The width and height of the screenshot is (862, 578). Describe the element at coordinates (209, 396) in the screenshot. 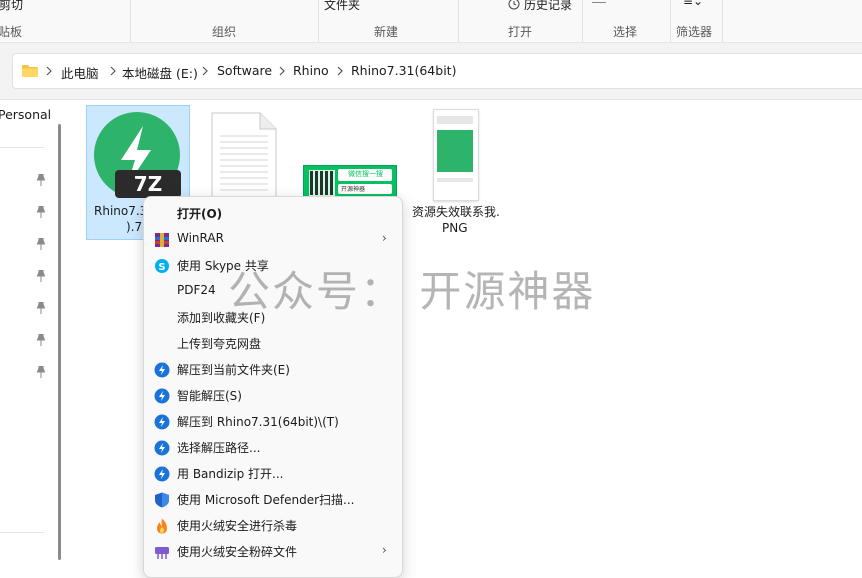

I see `menu-item-label: 智能解压(S)` at that location.